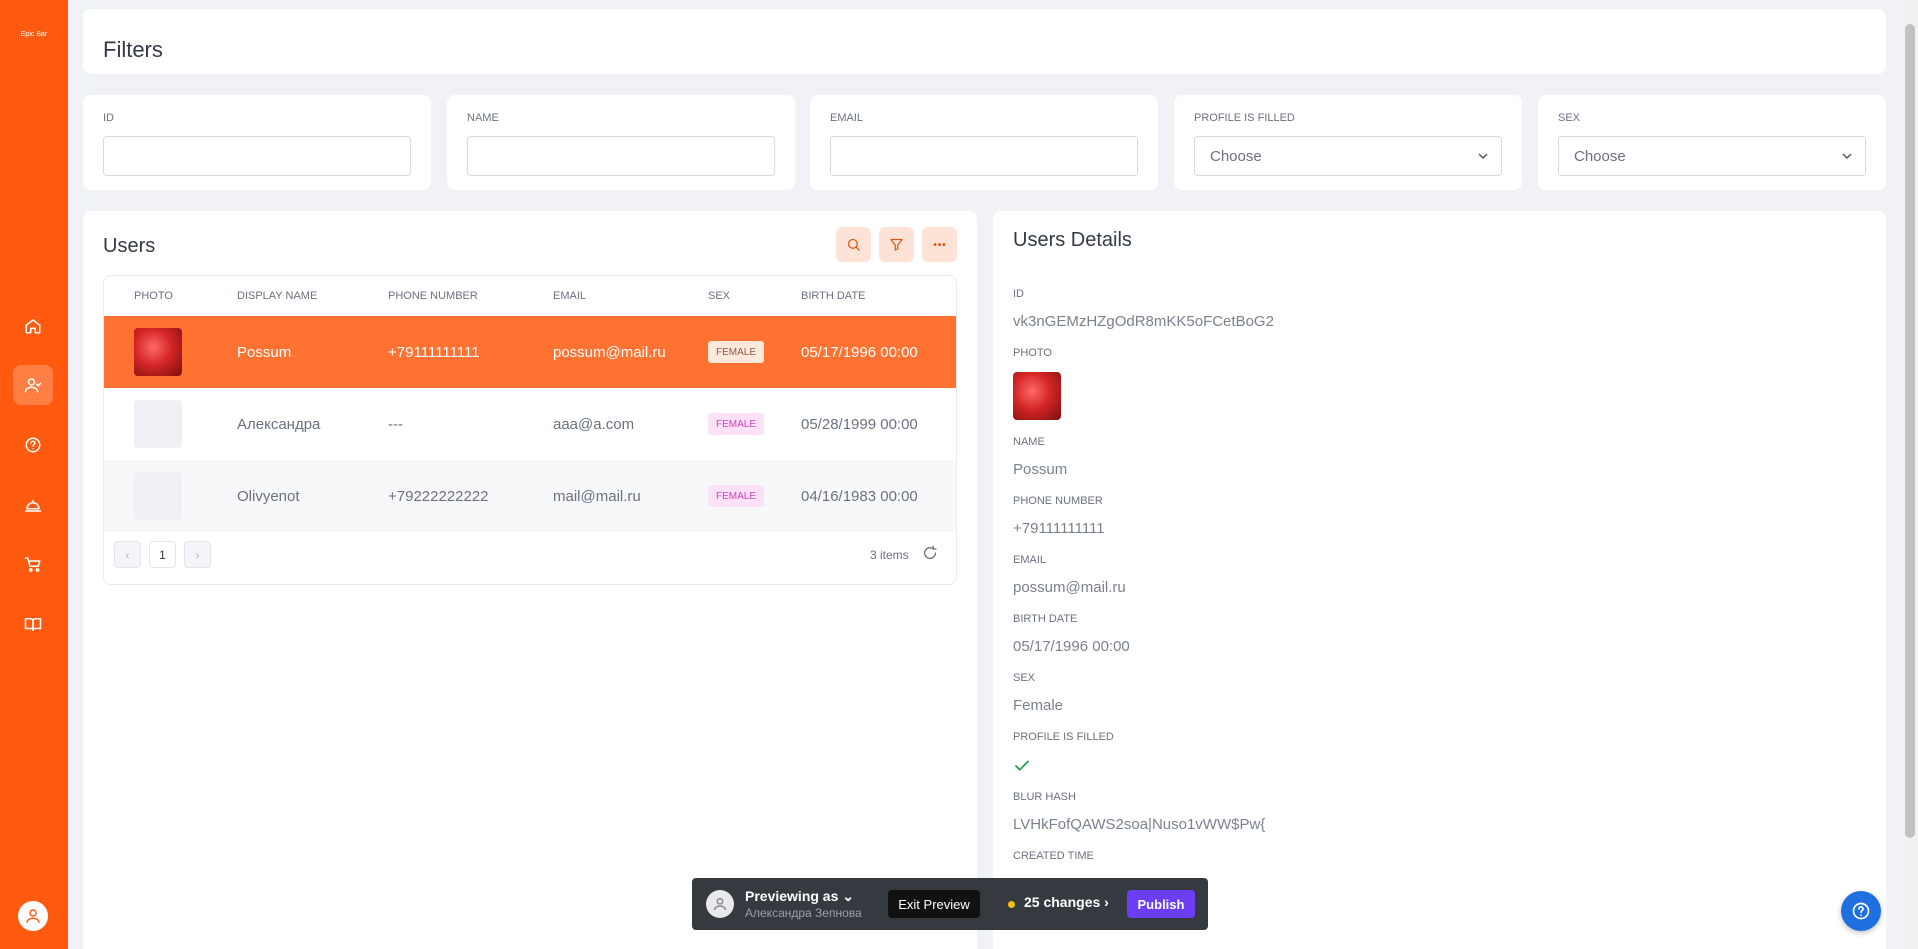  What do you see at coordinates (609, 352) in the screenshot?
I see `email: possum@mail.ru` at bounding box center [609, 352].